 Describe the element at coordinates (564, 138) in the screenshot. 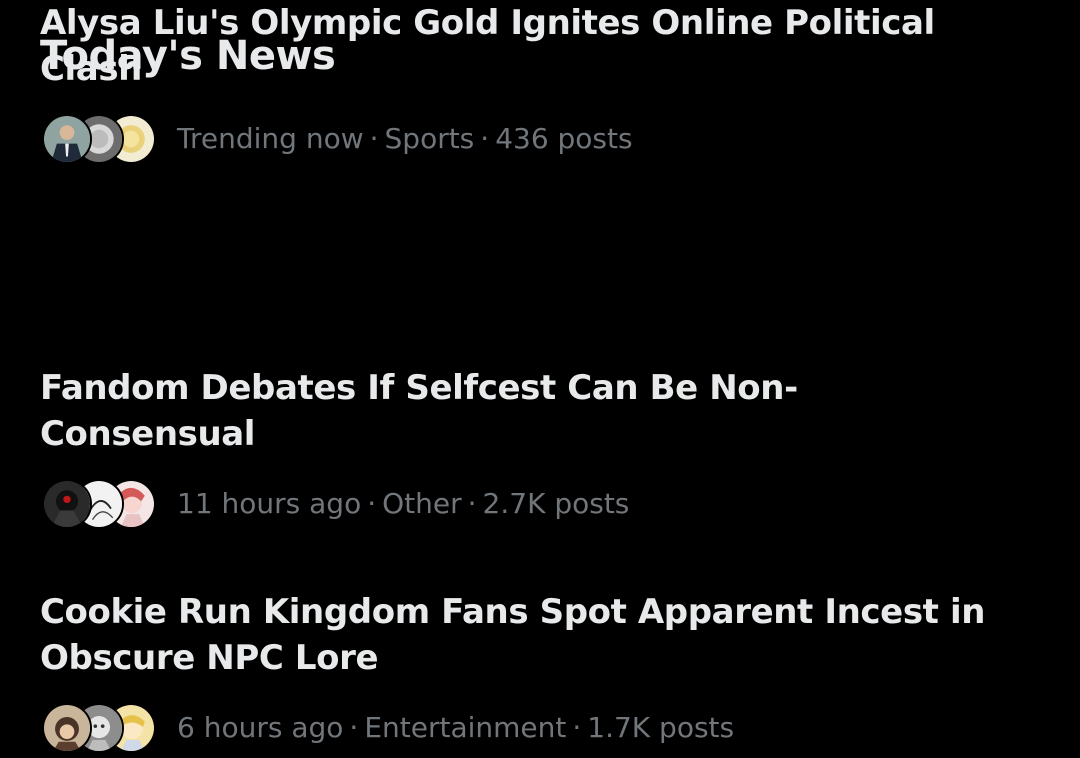

I see `news-post-count: 436 posts` at that location.